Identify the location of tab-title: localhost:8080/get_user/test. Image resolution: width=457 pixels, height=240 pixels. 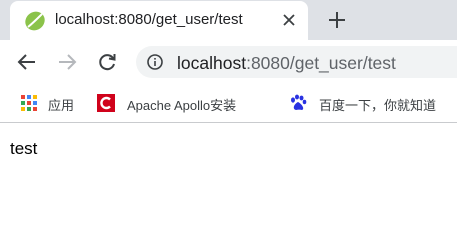
(149, 19).